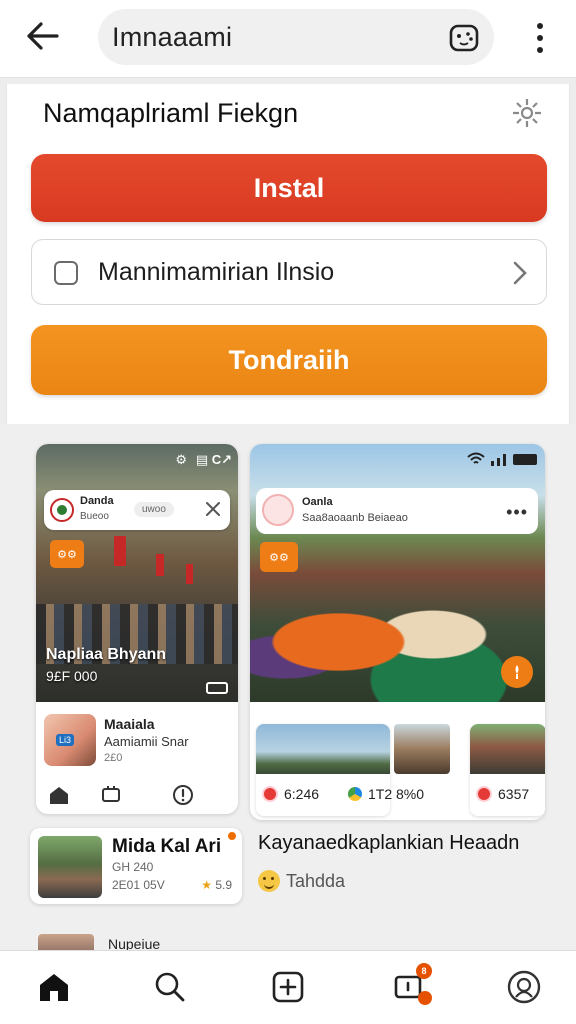  Describe the element at coordinates (106, 654) in the screenshot. I see `photo-caption: Napliaa Bhyann` at that location.